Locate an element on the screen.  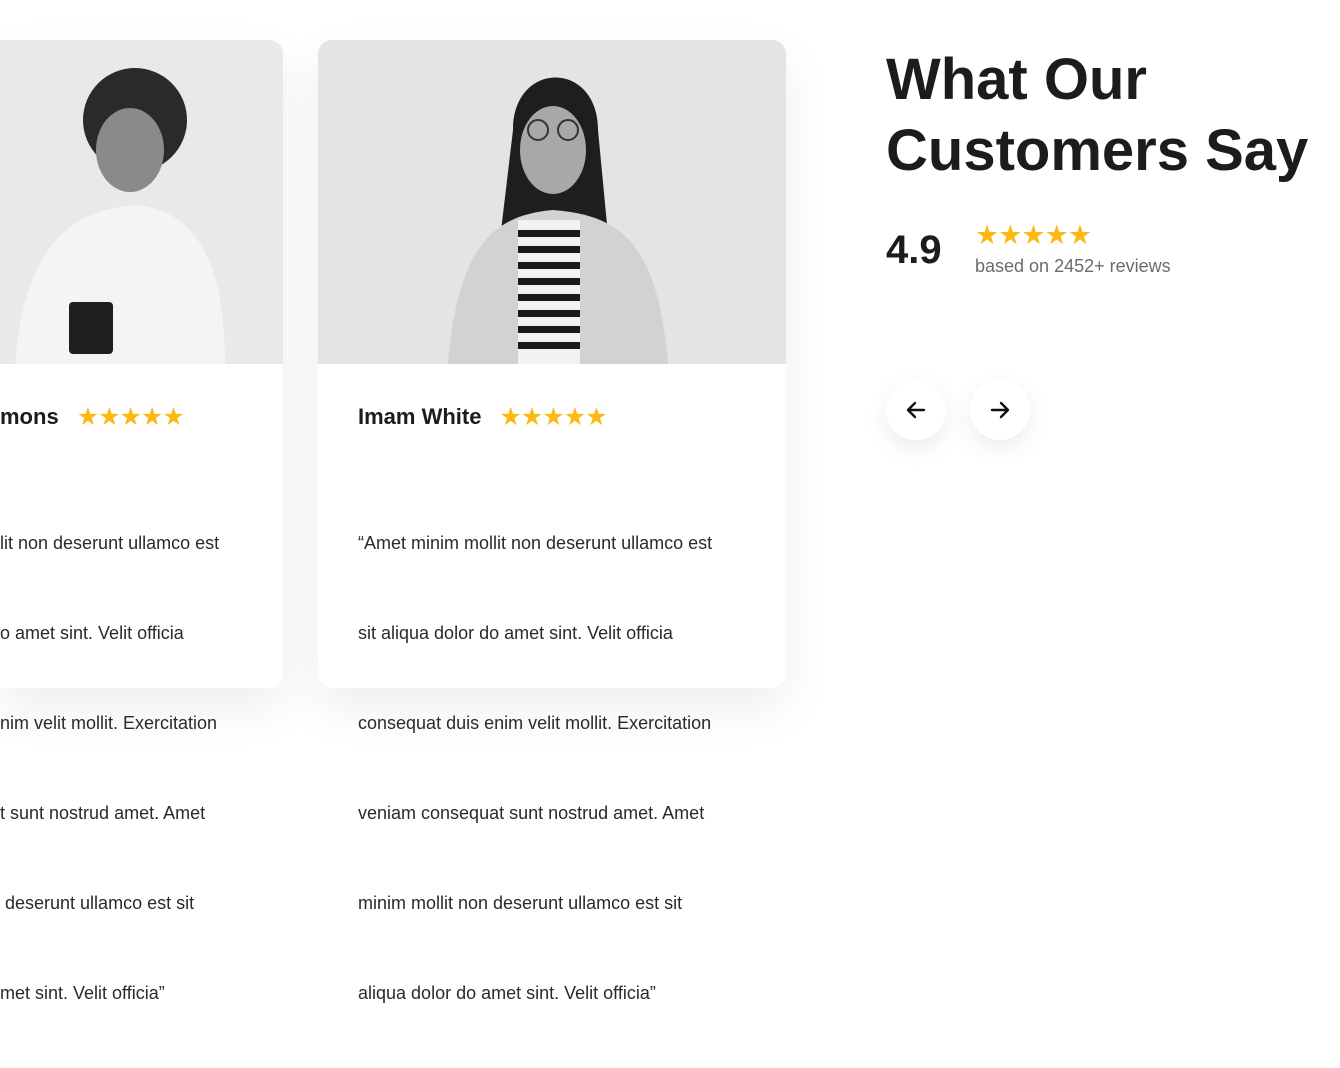
title-line: What Our is located at coordinates (1016, 79).